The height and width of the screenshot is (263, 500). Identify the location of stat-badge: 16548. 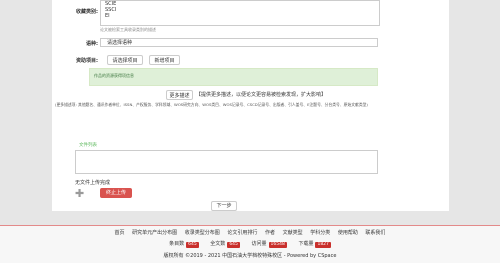
(277, 245).